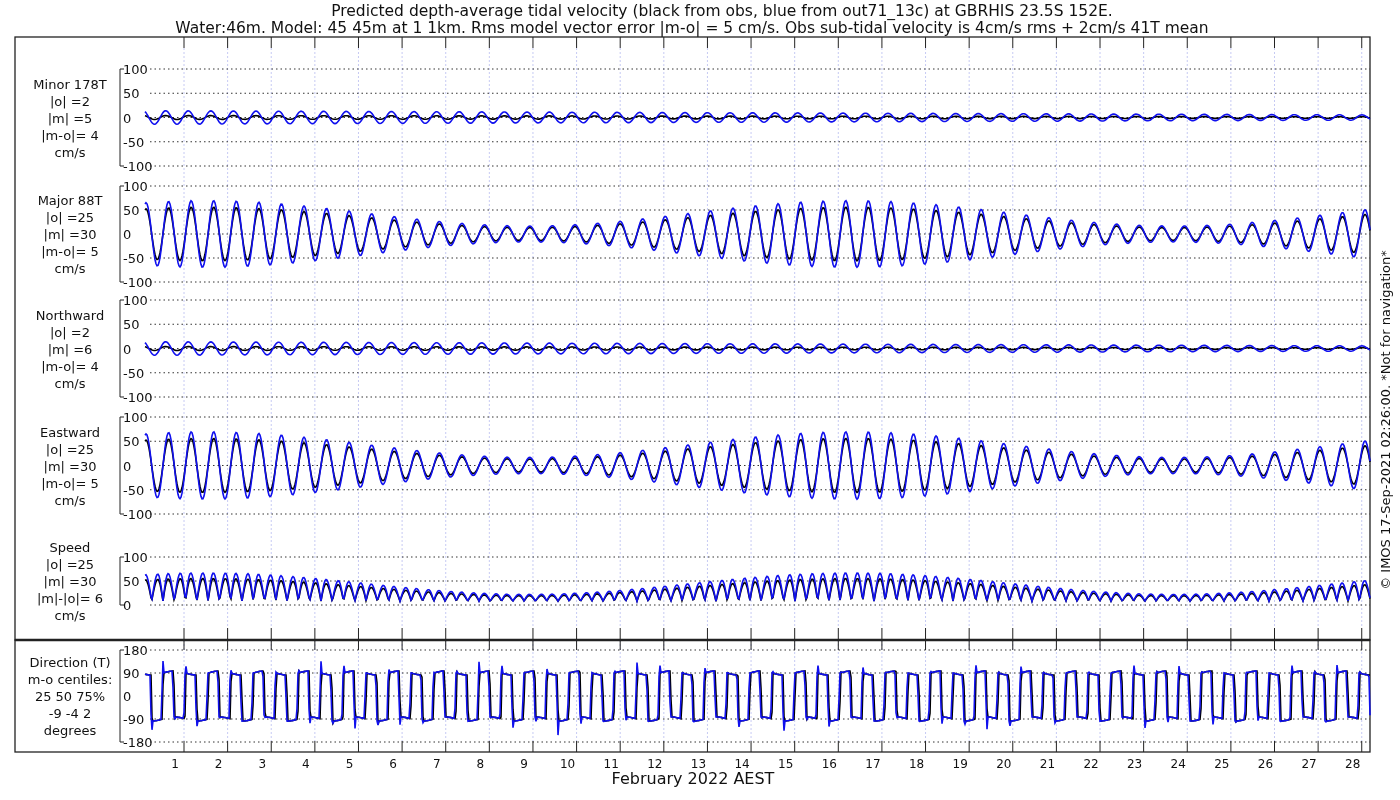  Describe the element at coordinates (693, 778) in the screenshot. I see `x-axis-label: February 2022 AEST` at that location.